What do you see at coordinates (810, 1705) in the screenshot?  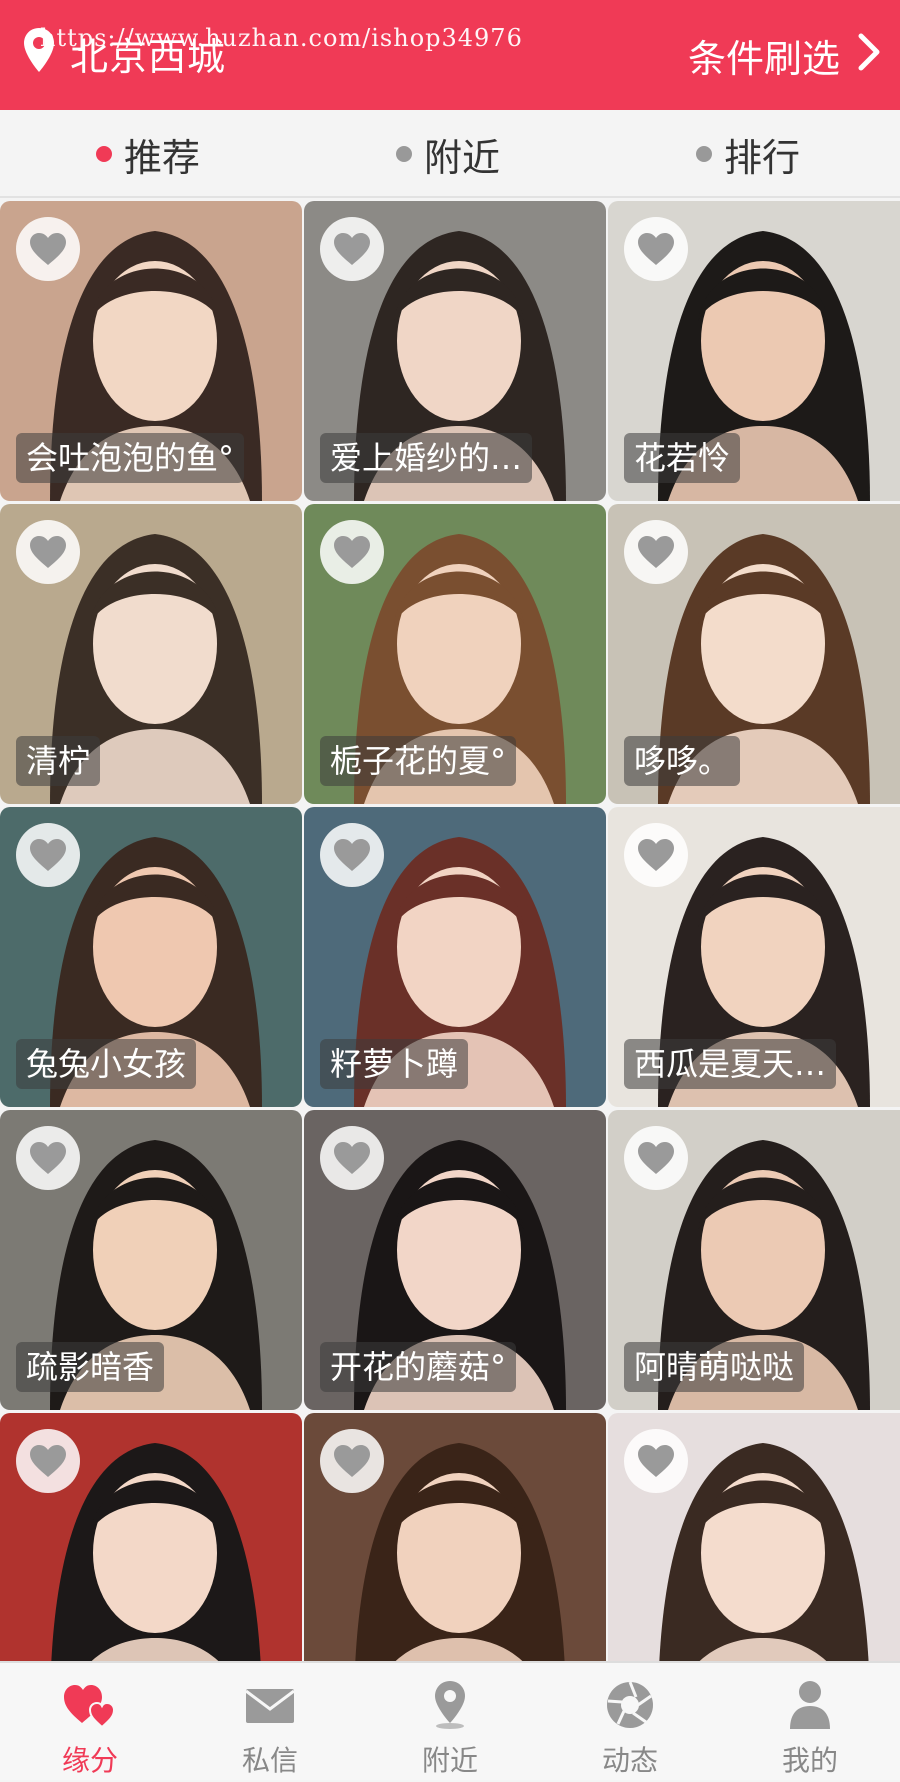 I see `person-icon` at bounding box center [810, 1705].